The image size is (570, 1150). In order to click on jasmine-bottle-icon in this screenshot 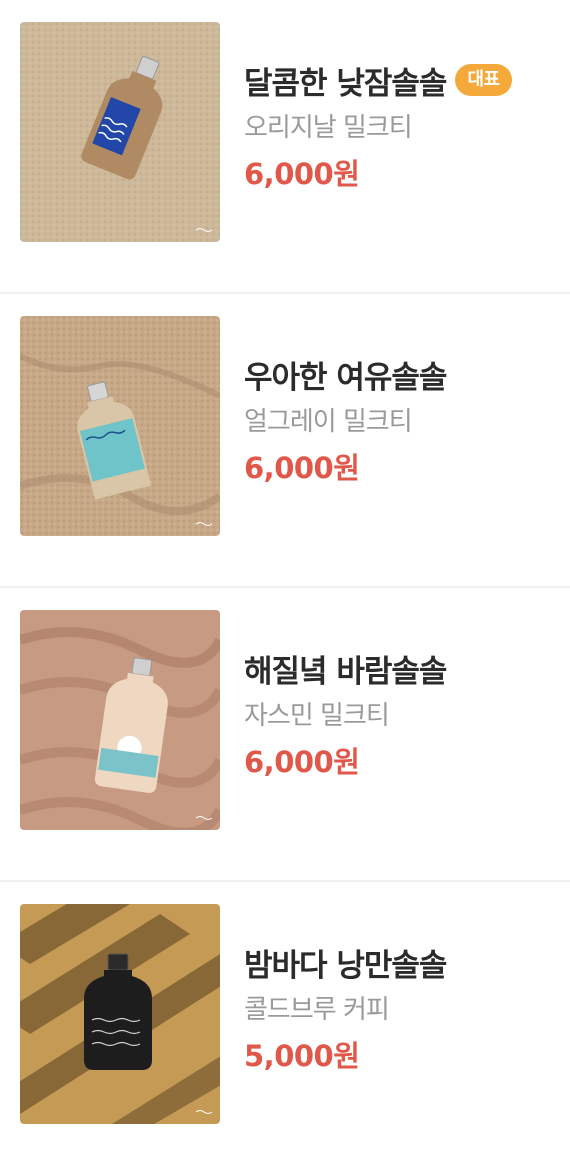, I will do `click(120, 720)`.